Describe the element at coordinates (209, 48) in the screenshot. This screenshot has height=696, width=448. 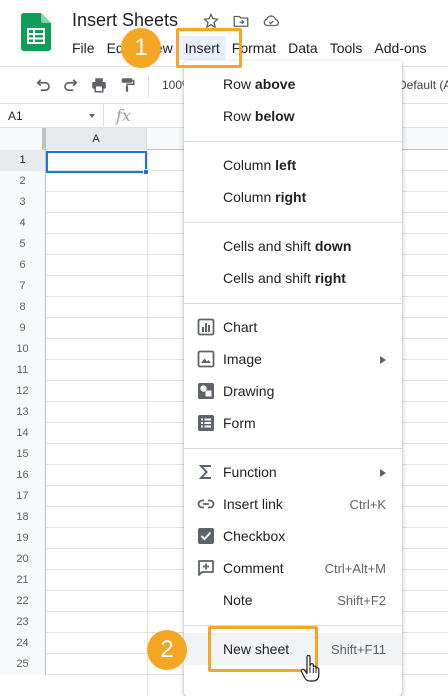
I see `step1-highlight-box` at that location.